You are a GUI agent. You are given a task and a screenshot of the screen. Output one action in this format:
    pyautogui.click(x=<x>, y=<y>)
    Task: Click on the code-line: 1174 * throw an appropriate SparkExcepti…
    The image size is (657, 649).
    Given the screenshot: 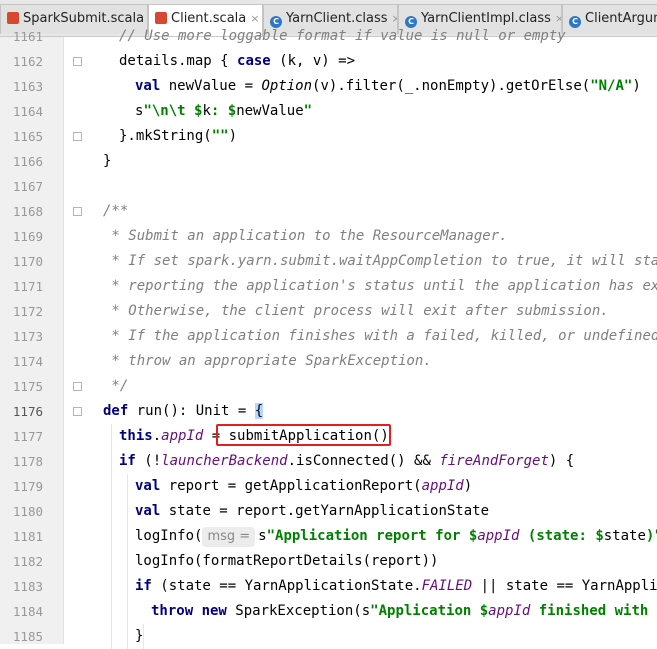 What is the action you would take?
    pyautogui.click(x=328, y=361)
    